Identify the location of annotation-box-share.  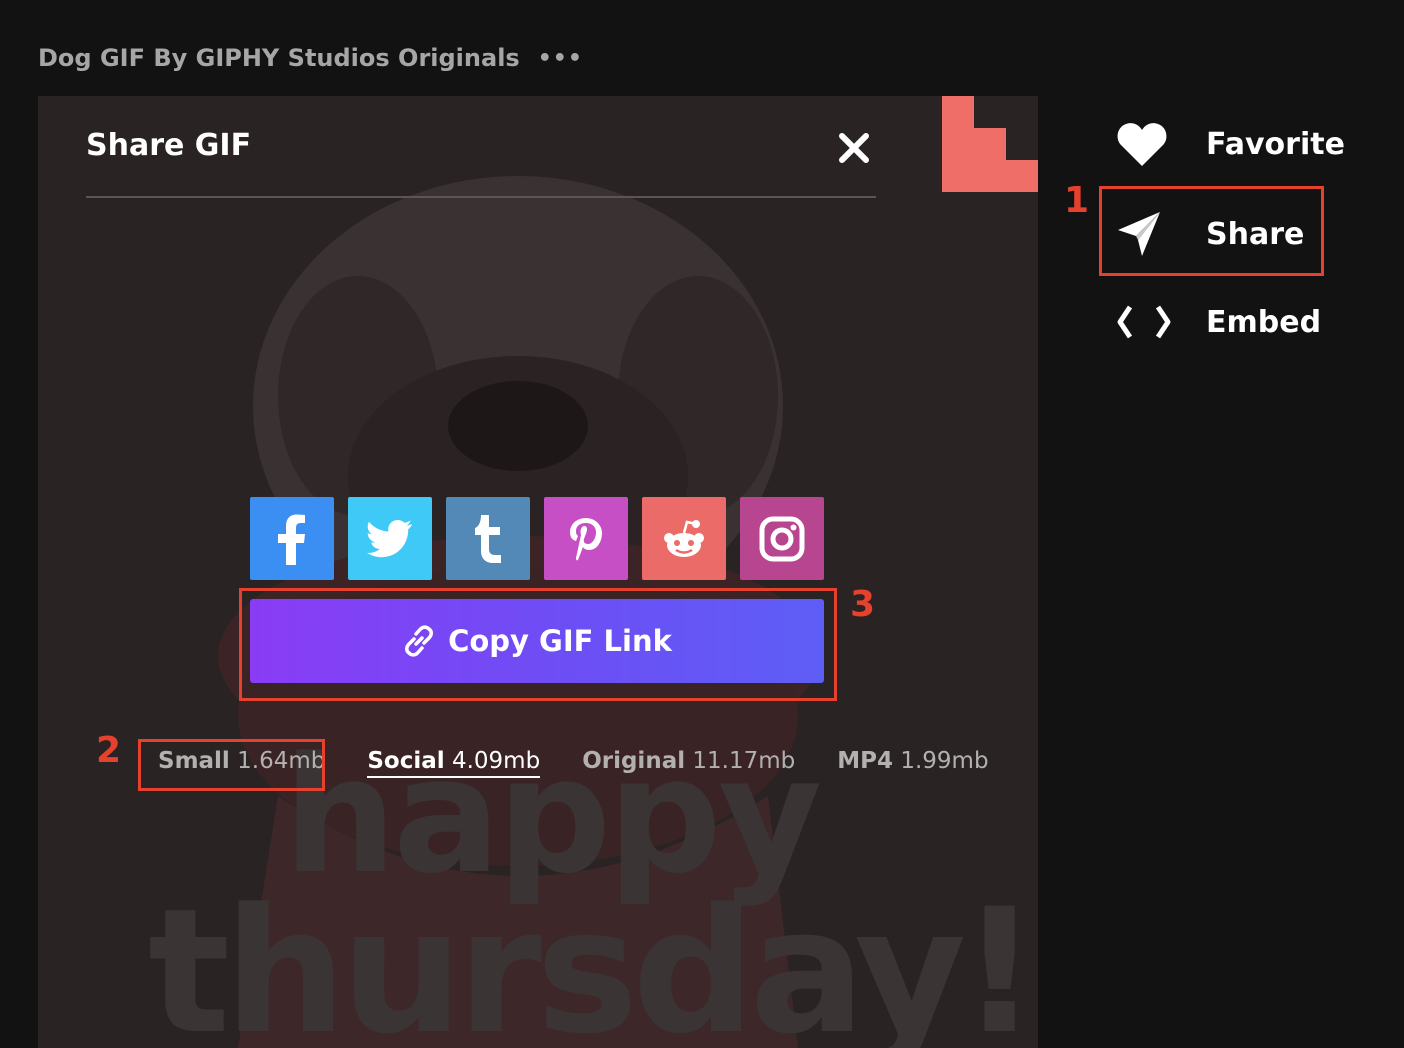
(1211, 231).